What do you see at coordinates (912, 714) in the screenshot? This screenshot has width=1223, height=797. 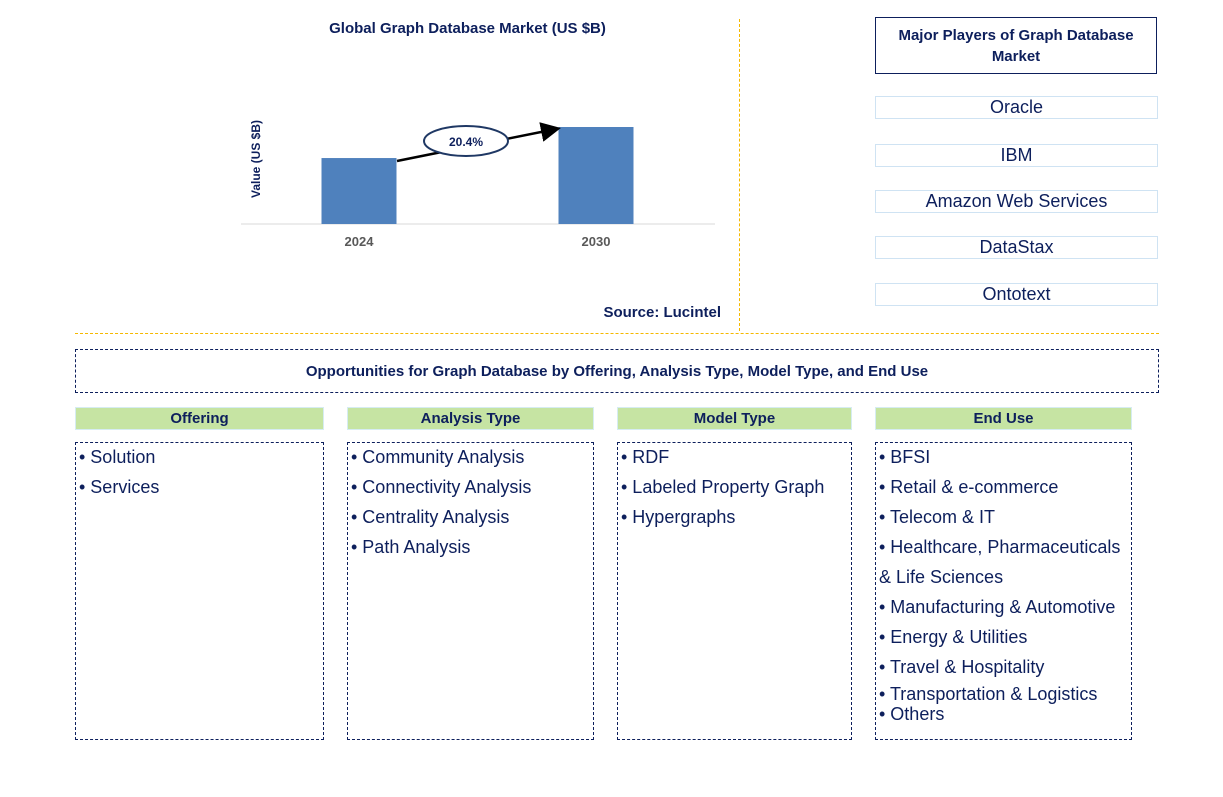 I see `list-item: • Others` at bounding box center [912, 714].